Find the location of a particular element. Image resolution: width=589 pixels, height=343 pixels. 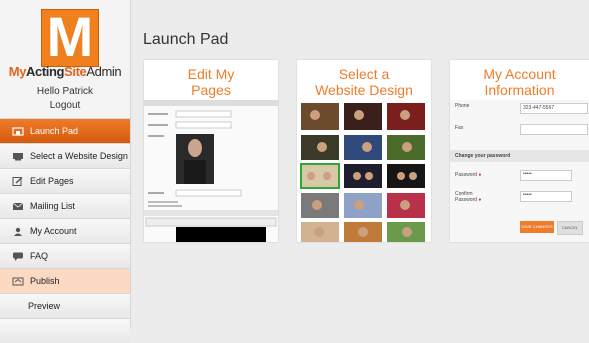

confirm-password-label: Confirm Password ● is located at coordinates (468, 197).